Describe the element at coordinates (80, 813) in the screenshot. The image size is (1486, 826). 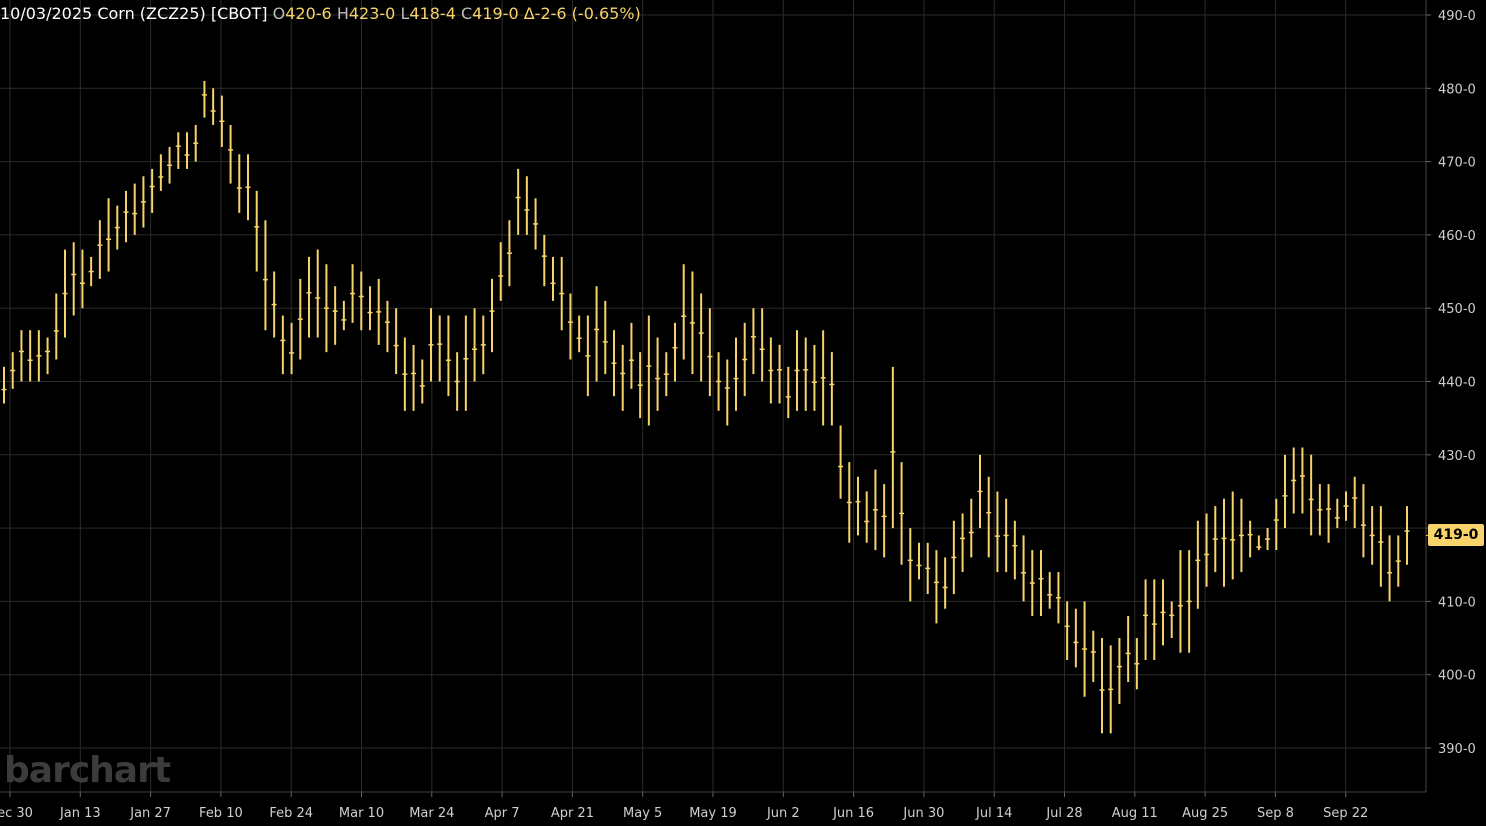
I see `x-tick-label: Jan 13` at that location.